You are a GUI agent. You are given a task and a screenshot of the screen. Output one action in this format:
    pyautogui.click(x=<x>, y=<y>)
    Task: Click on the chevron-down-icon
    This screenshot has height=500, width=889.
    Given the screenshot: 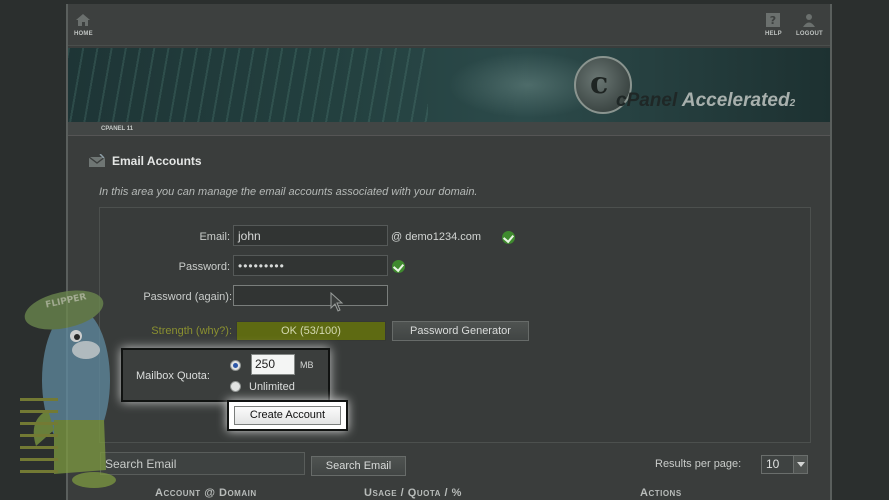 What is the action you would take?
    pyautogui.click(x=800, y=464)
    